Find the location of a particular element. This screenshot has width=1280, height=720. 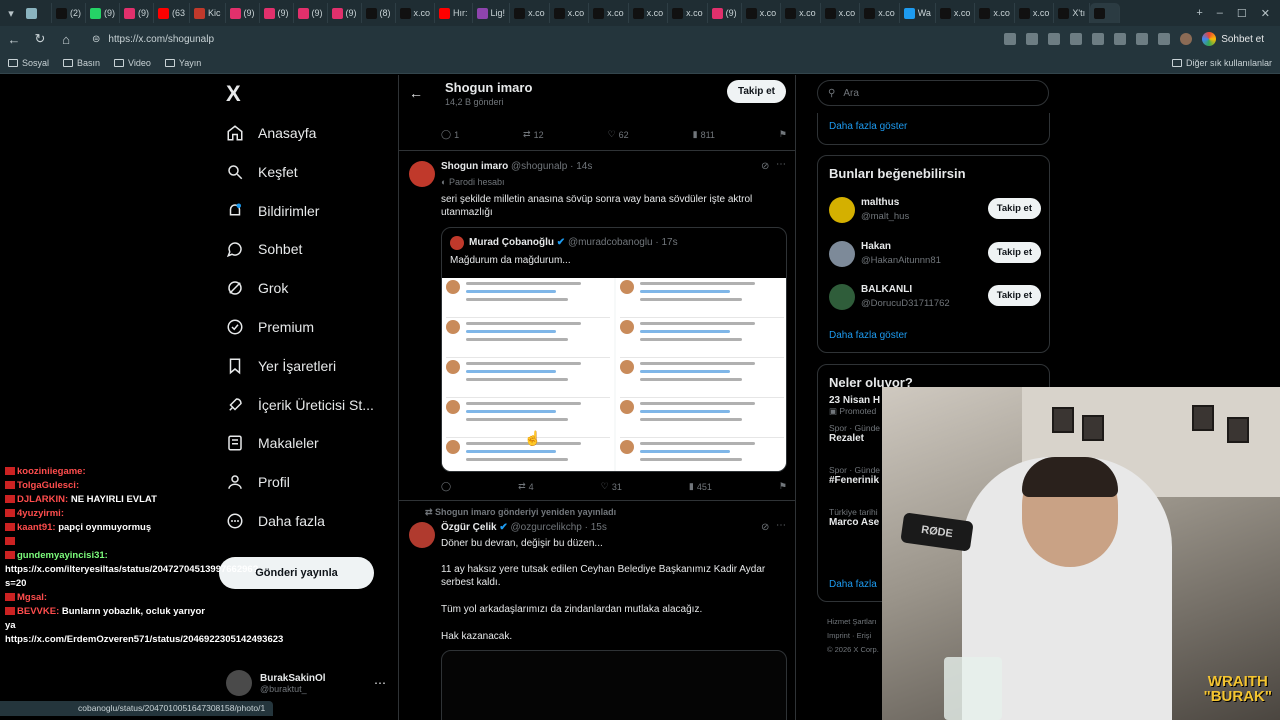

tab-menu-icon: ▾ is located at coordinates (11, 13).